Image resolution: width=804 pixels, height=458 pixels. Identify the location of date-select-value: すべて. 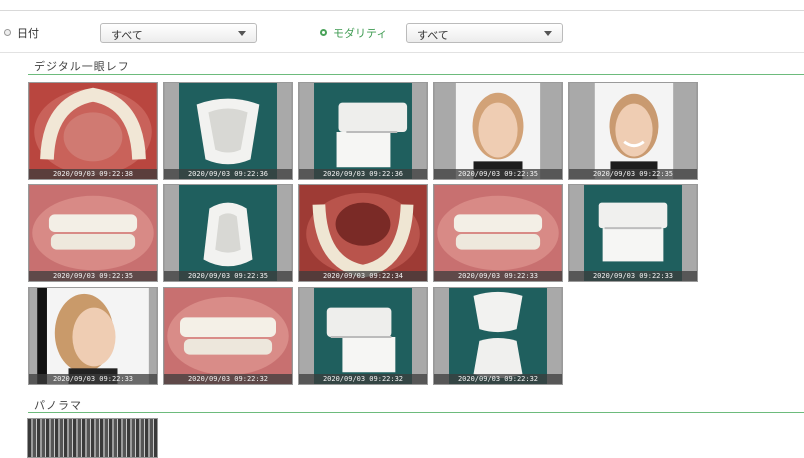
(127, 35).